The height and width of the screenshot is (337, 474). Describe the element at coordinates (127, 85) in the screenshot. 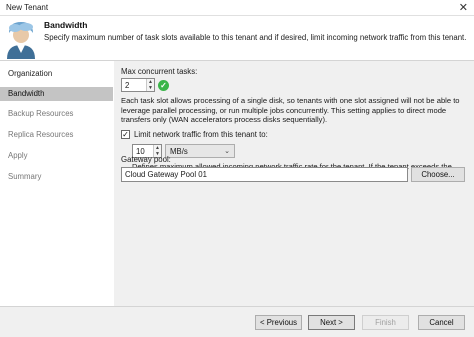

I see `max-tasks-value: 2` at that location.